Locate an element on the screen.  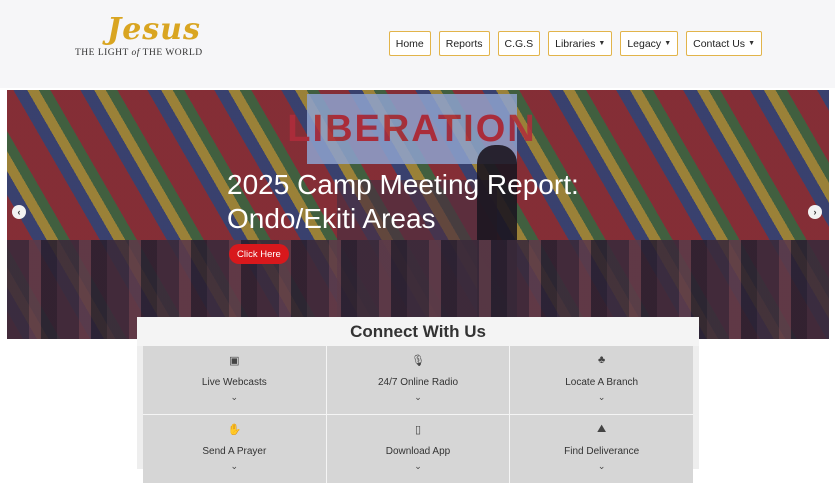
connect-item-find-deliverance: ⛰ Find Deliverance ⌄ is located at coordinates (601, 449).